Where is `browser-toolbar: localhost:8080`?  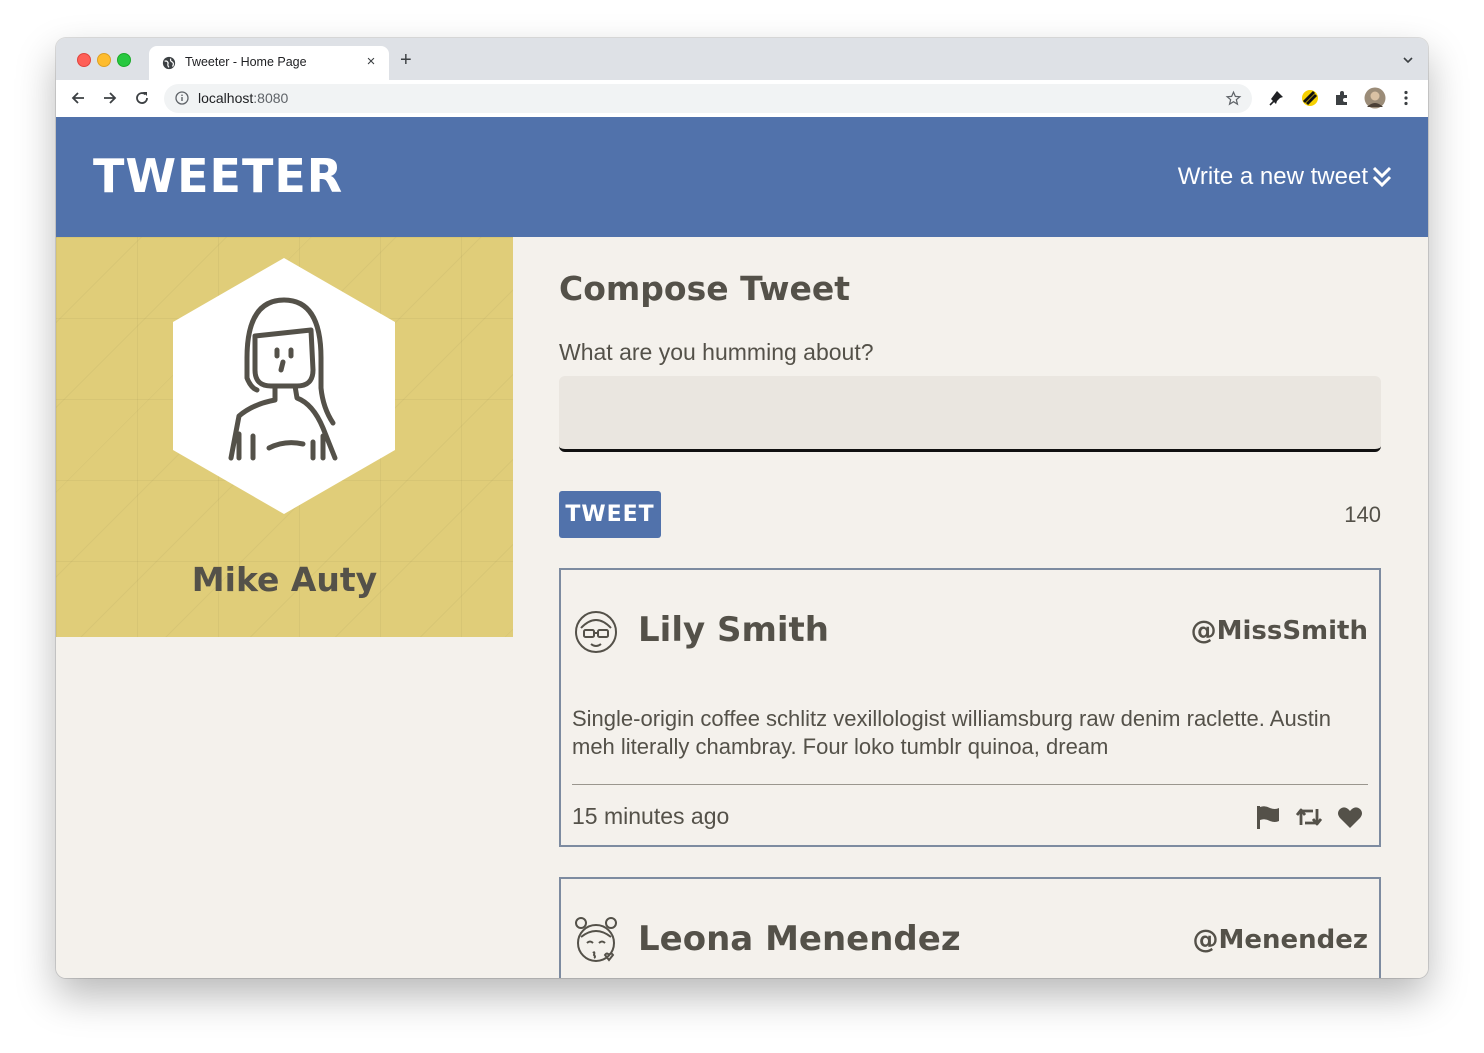 browser-toolbar: localhost:8080 is located at coordinates (742, 99).